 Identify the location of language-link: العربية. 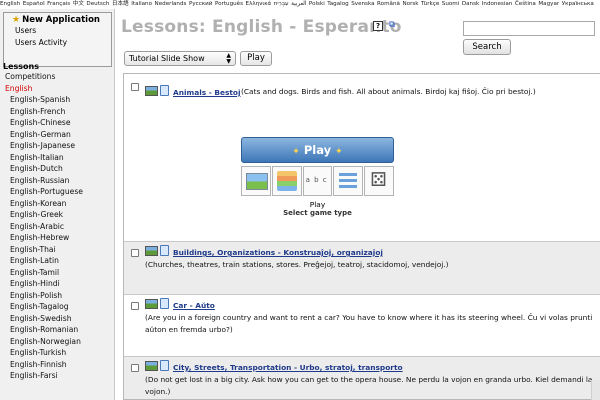
(298, 4).